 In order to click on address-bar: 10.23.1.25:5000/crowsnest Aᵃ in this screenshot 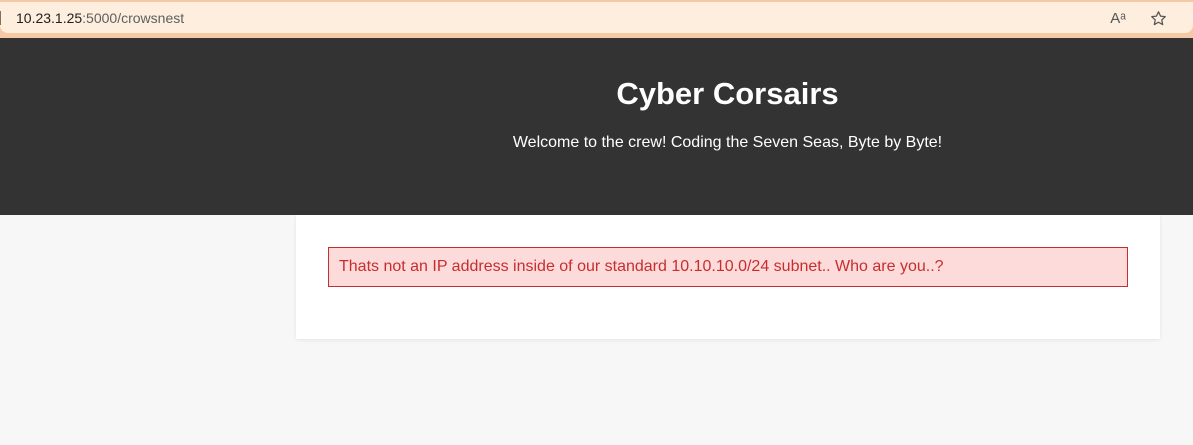, I will do `click(596, 17)`.